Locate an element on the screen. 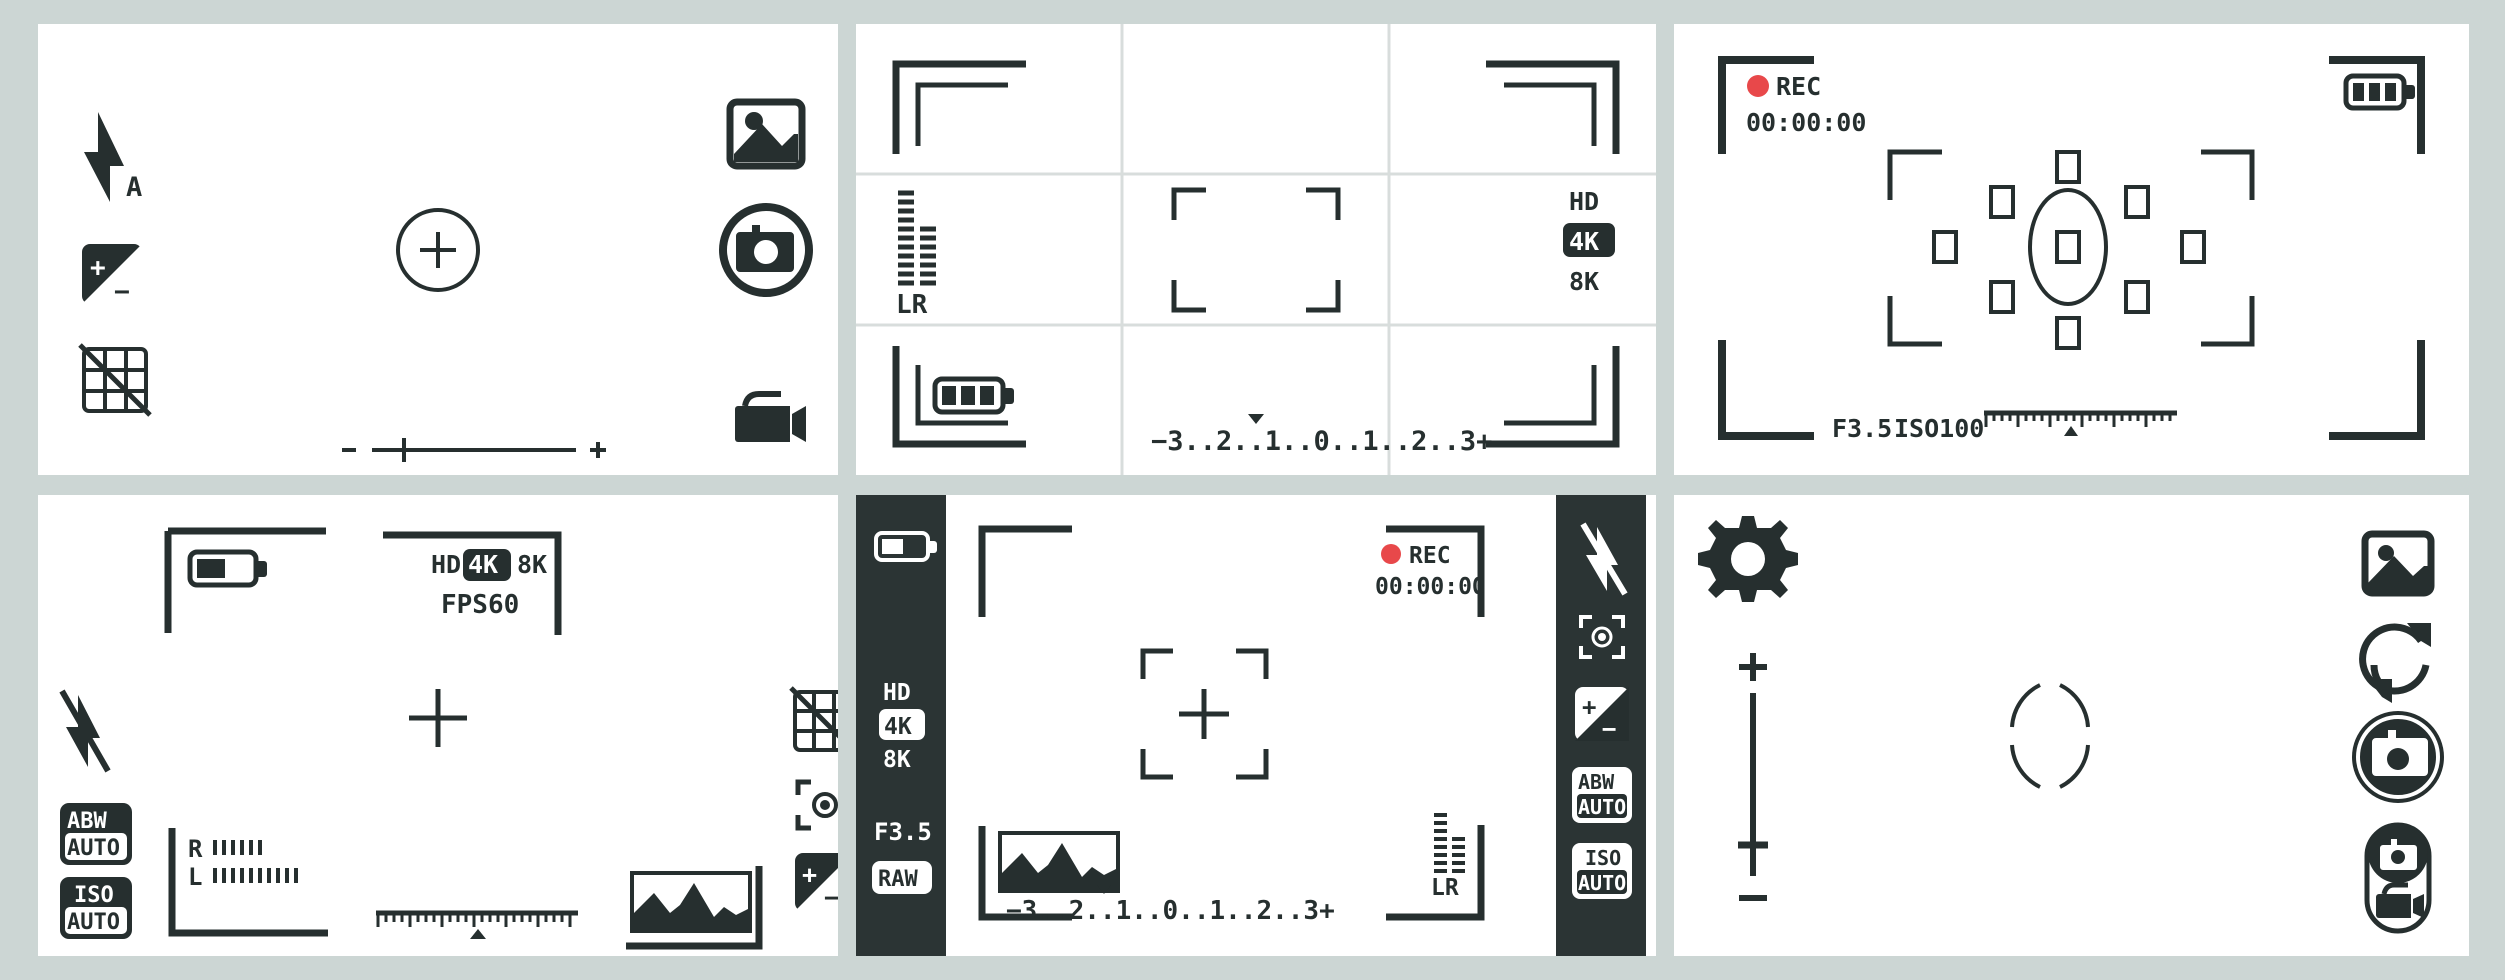 The image size is (2505, 980). flash-auto-icon: A is located at coordinates (113, 157).